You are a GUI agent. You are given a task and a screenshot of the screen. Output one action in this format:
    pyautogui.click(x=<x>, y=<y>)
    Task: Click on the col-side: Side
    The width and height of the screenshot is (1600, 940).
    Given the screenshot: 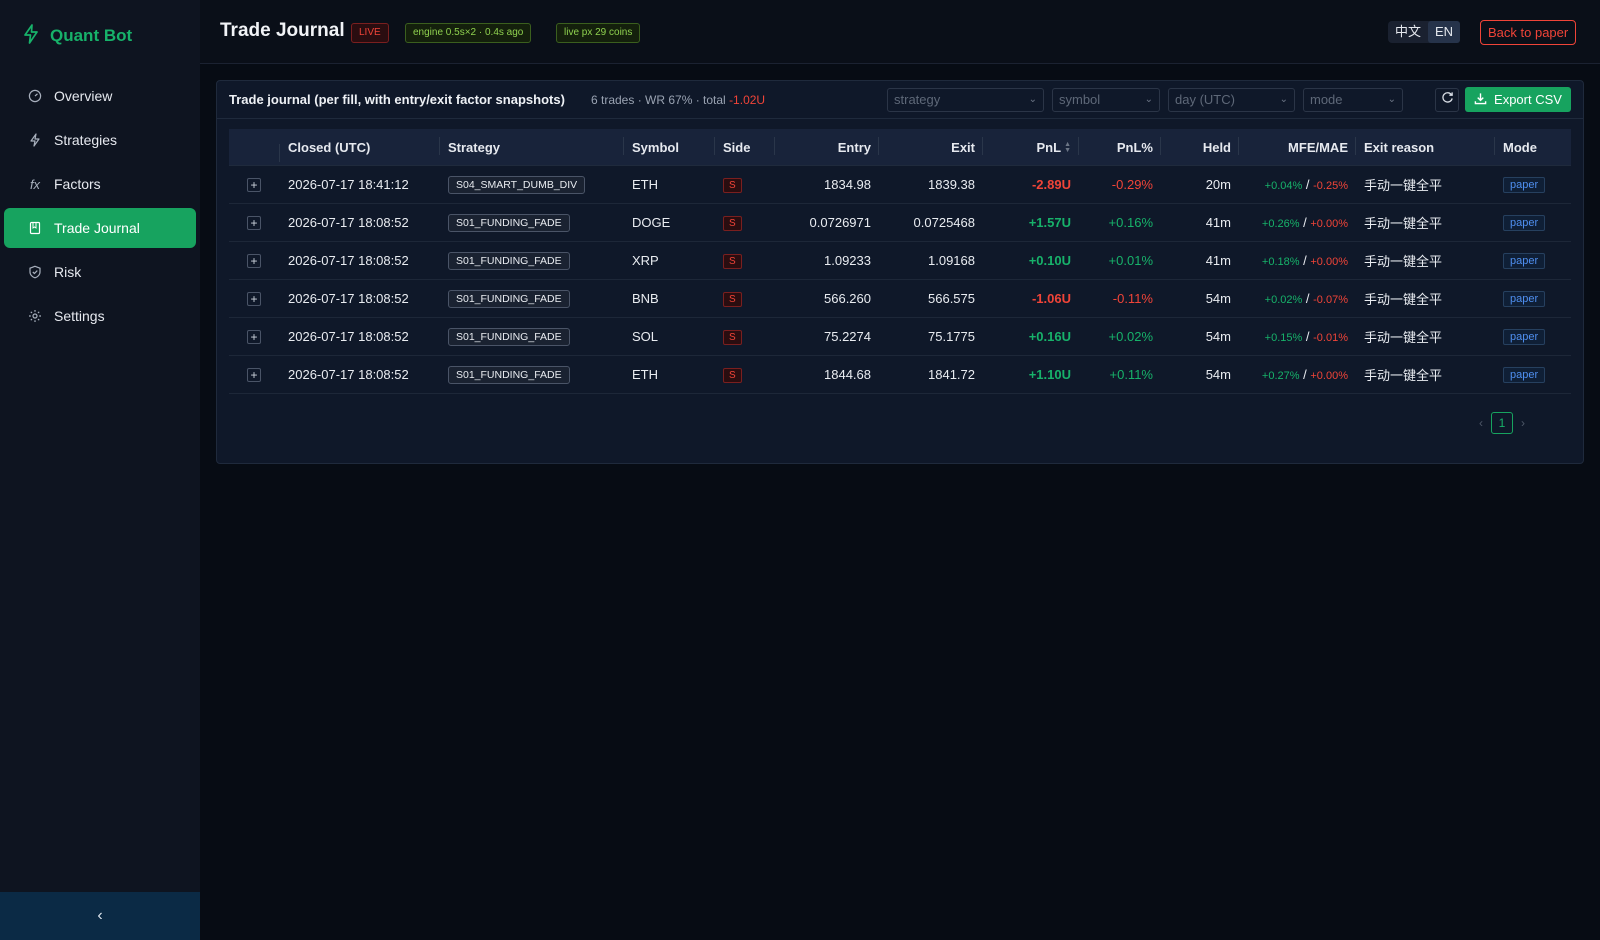 What is the action you would take?
    pyautogui.click(x=745, y=145)
    